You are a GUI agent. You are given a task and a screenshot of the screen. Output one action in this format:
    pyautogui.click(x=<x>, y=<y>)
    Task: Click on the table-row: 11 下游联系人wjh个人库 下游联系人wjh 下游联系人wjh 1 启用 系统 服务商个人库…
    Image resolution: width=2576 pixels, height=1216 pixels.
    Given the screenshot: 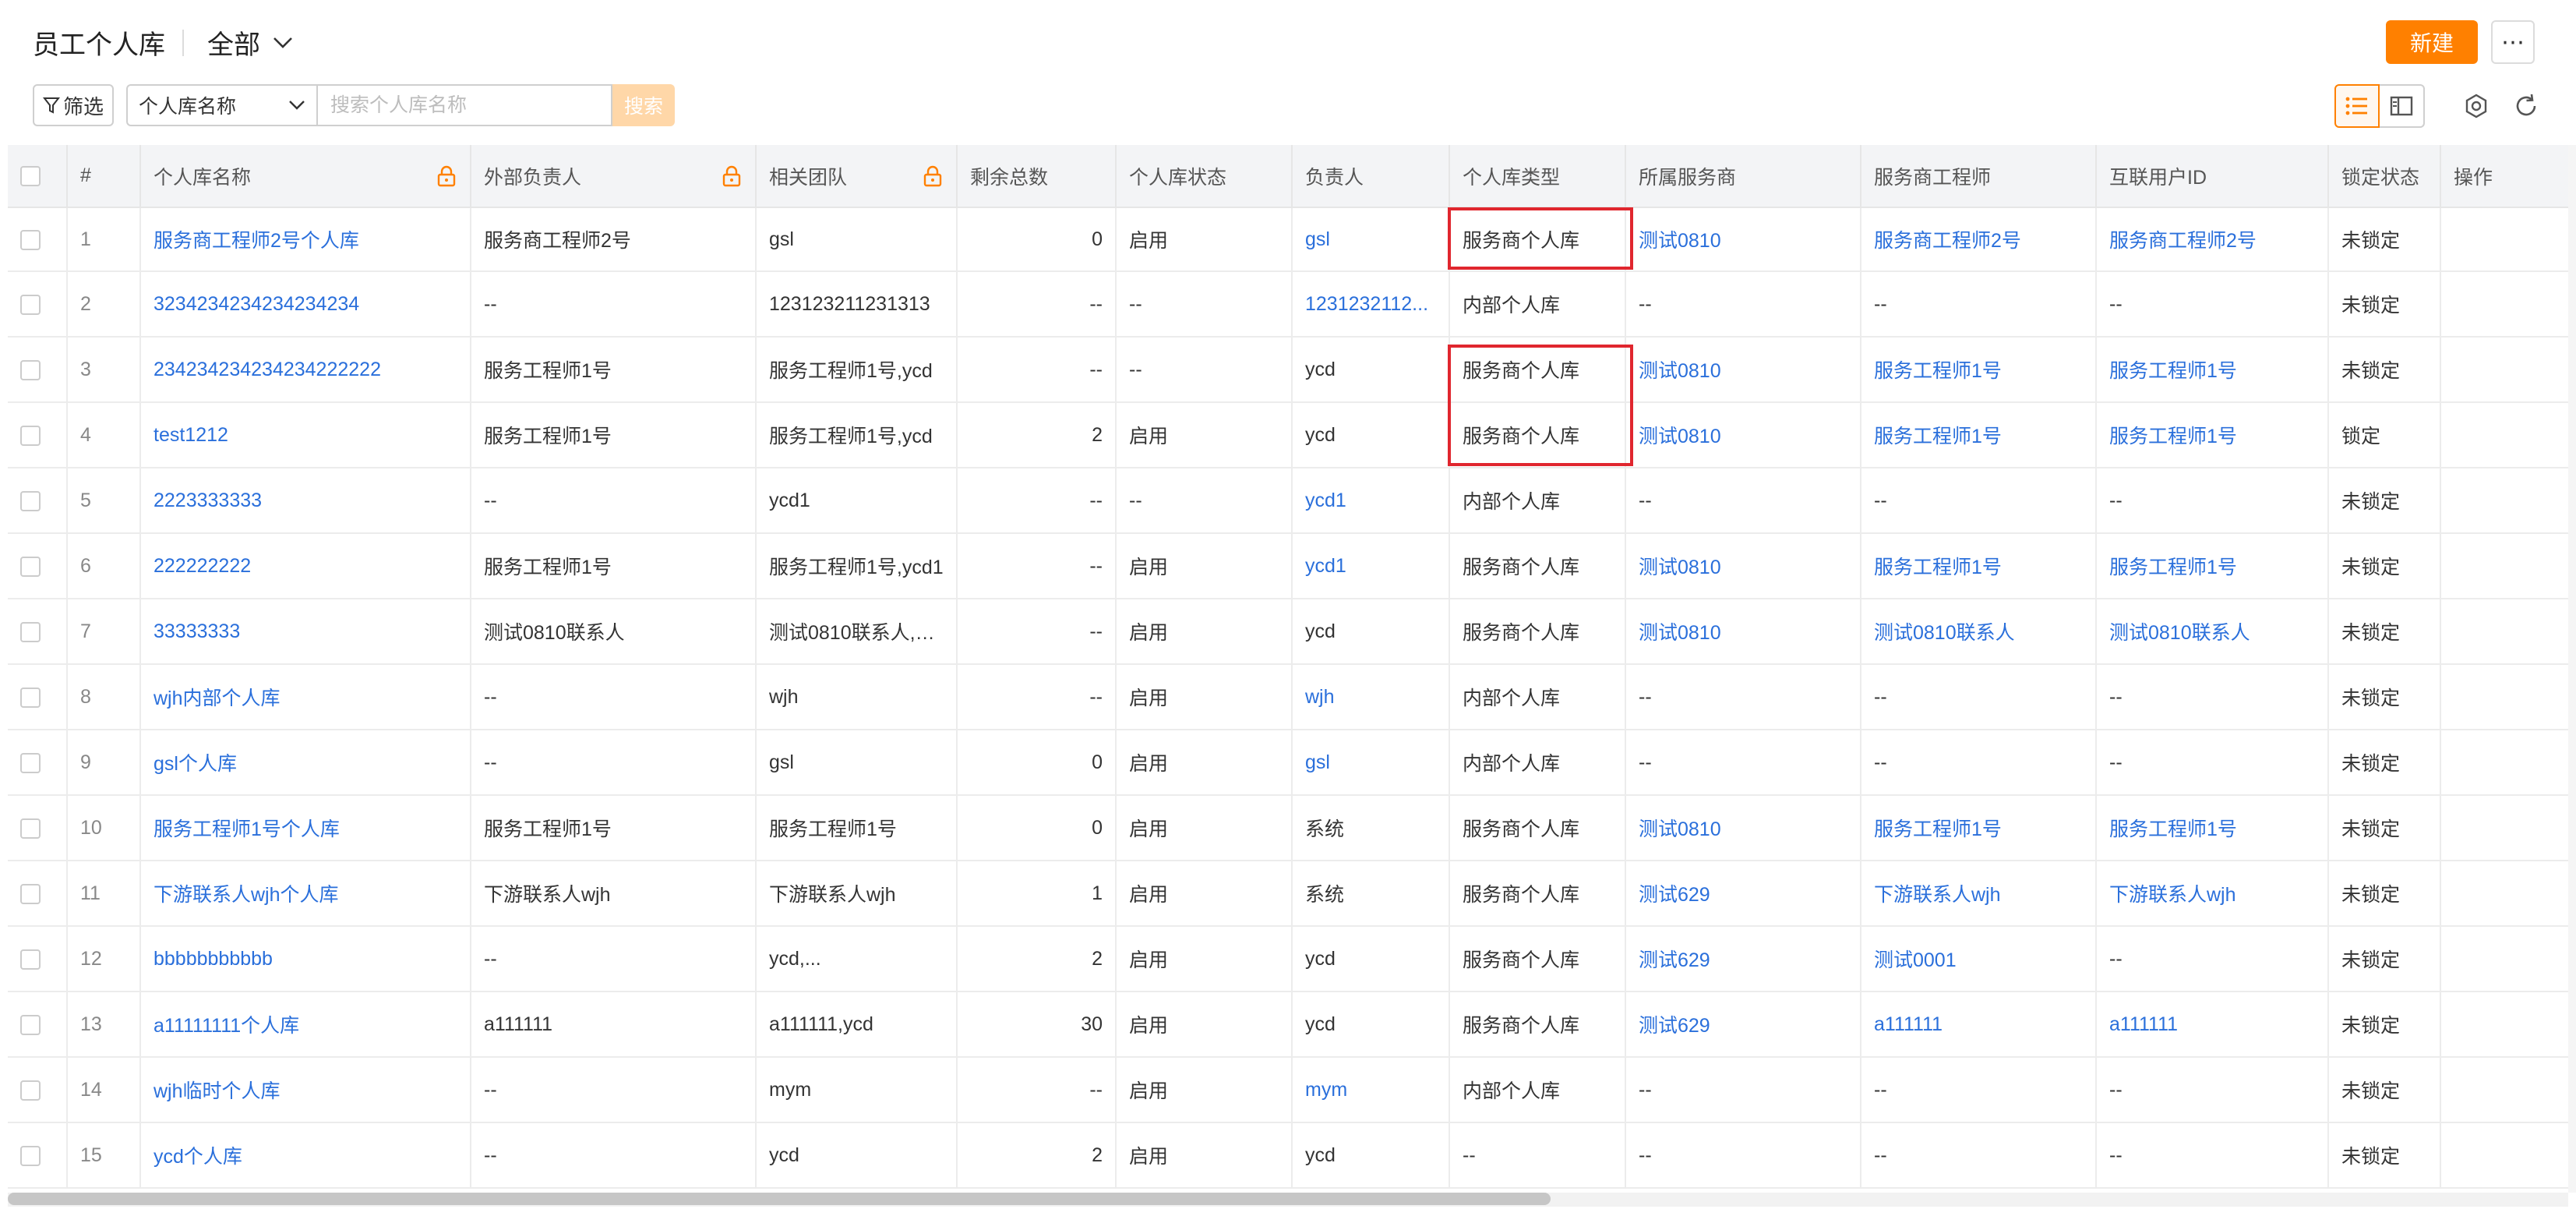 What is the action you would take?
    pyautogui.click(x=1288, y=894)
    